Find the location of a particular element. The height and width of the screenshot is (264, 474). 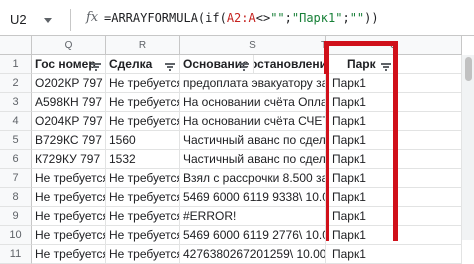

table-cell: А598КН 797 is located at coordinates (69, 102).